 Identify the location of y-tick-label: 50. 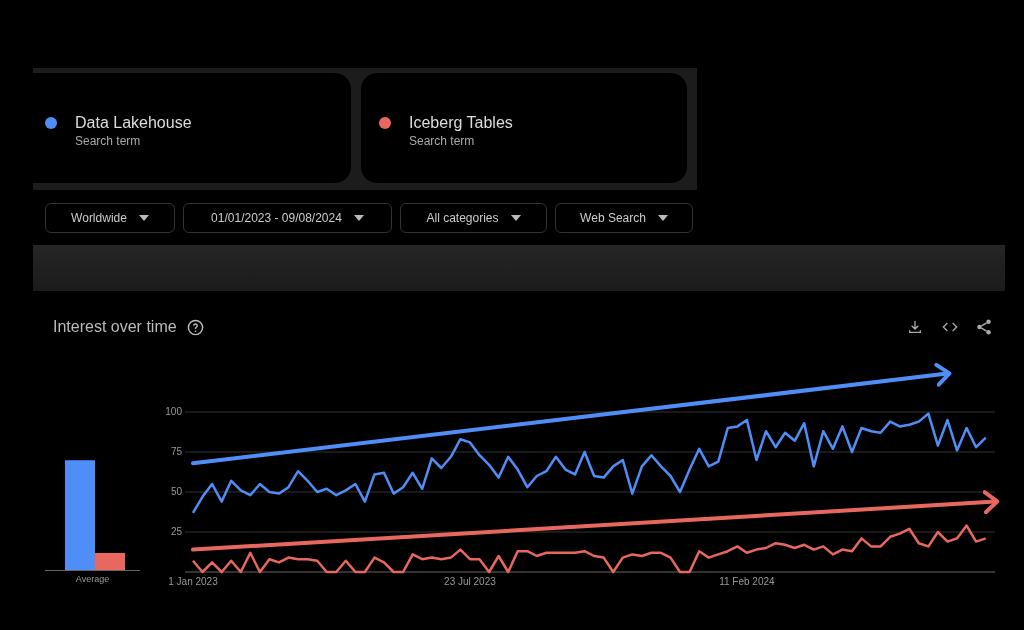
(176, 491).